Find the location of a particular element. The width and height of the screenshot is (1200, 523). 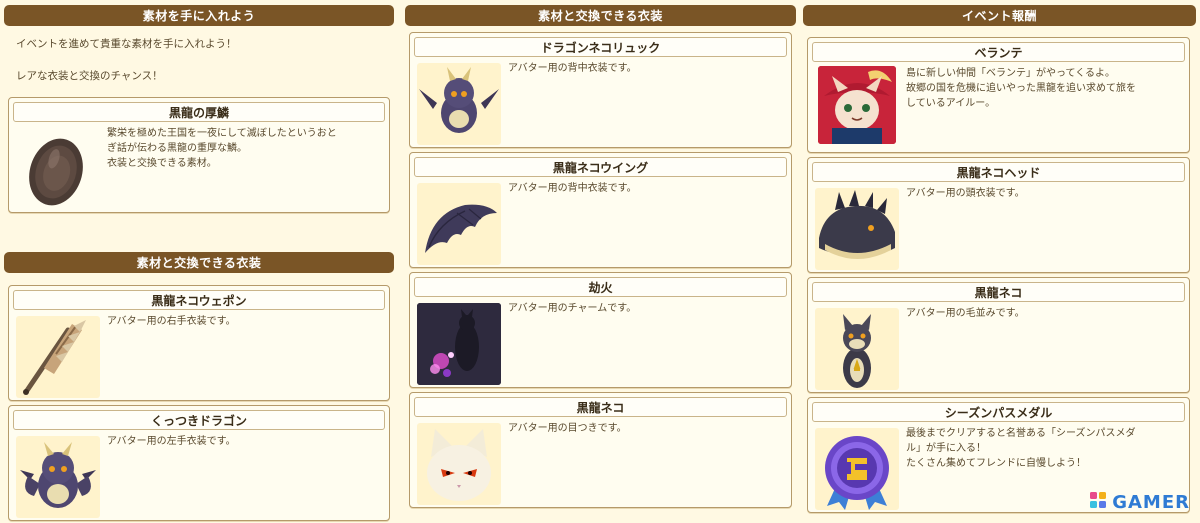

item-title: シーズンパスメダル is located at coordinates (998, 412).